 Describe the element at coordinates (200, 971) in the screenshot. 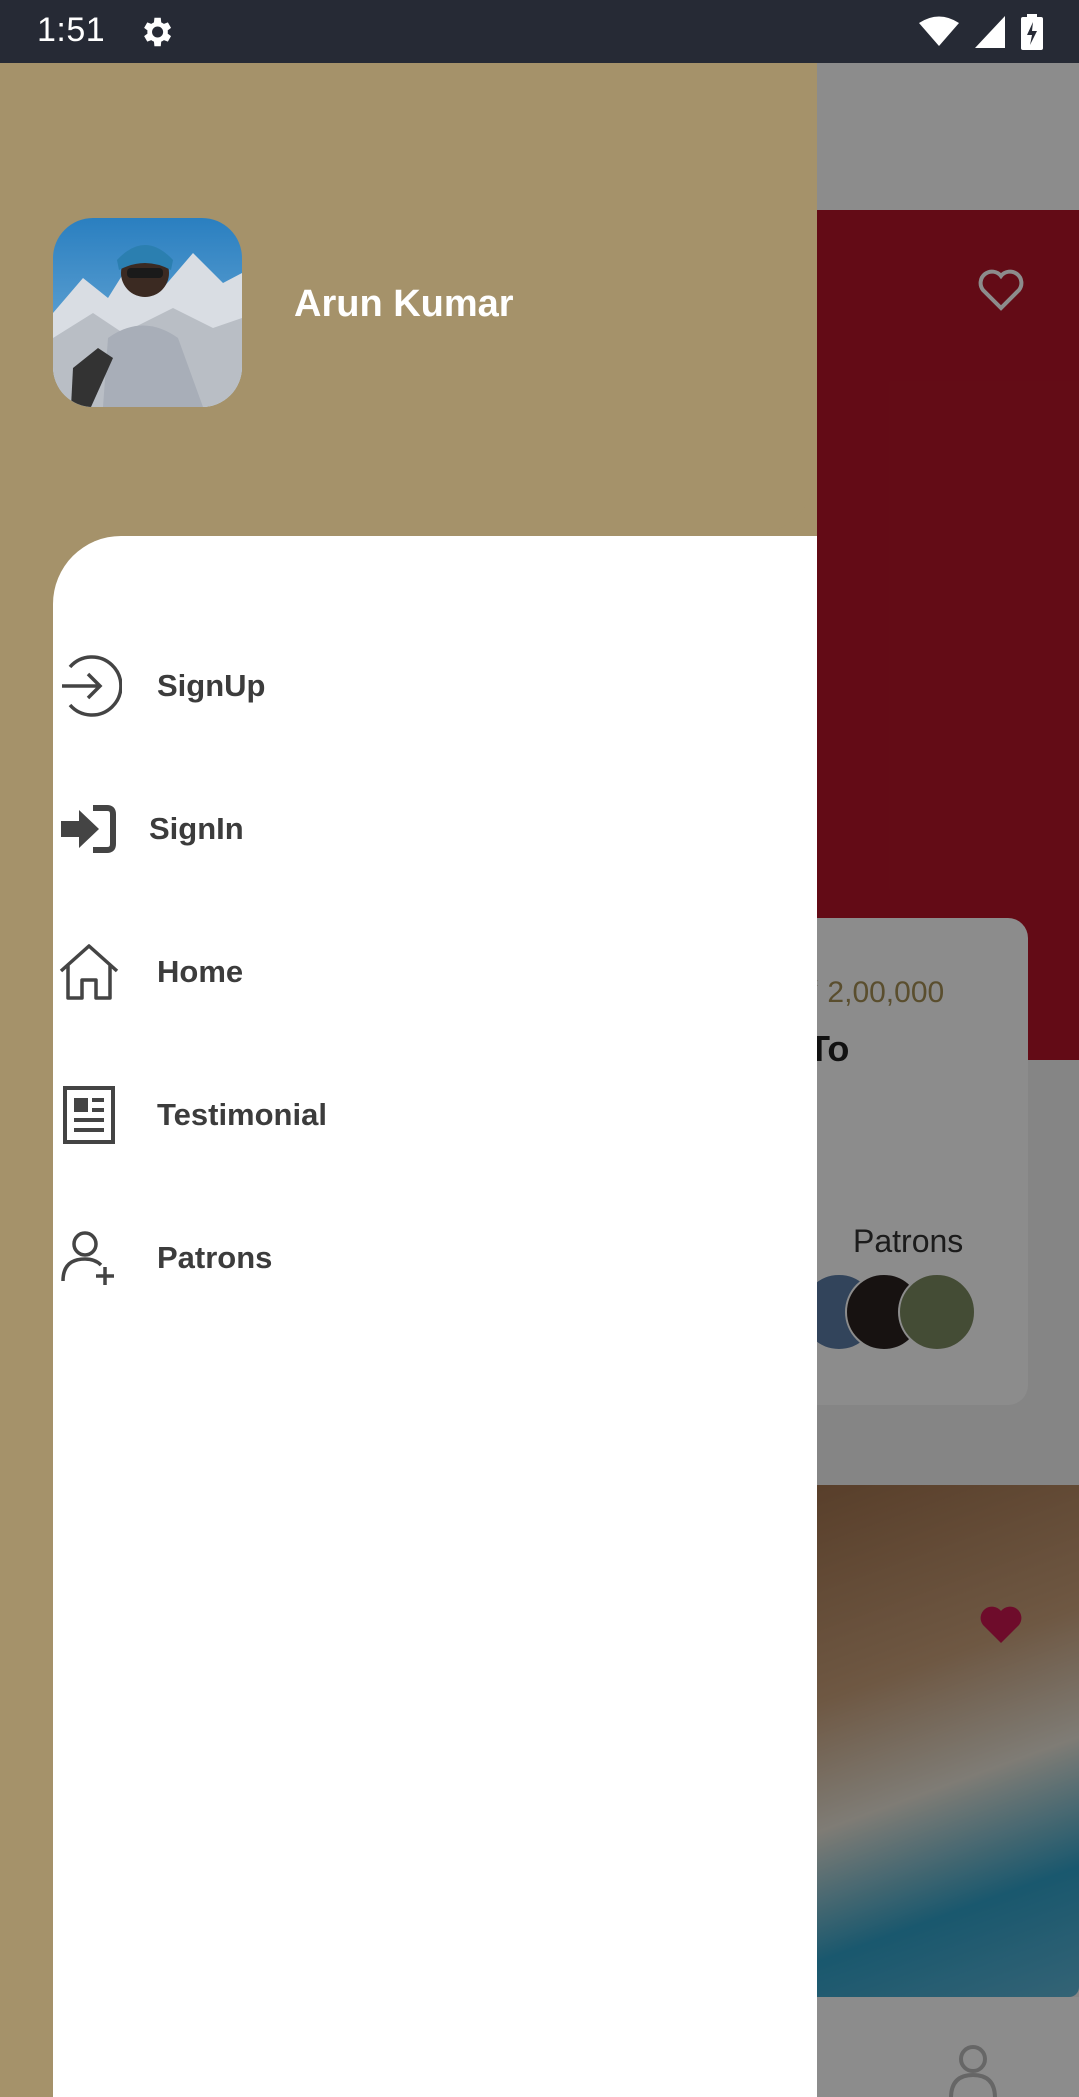

I see `menu-item-label: Home` at that location.